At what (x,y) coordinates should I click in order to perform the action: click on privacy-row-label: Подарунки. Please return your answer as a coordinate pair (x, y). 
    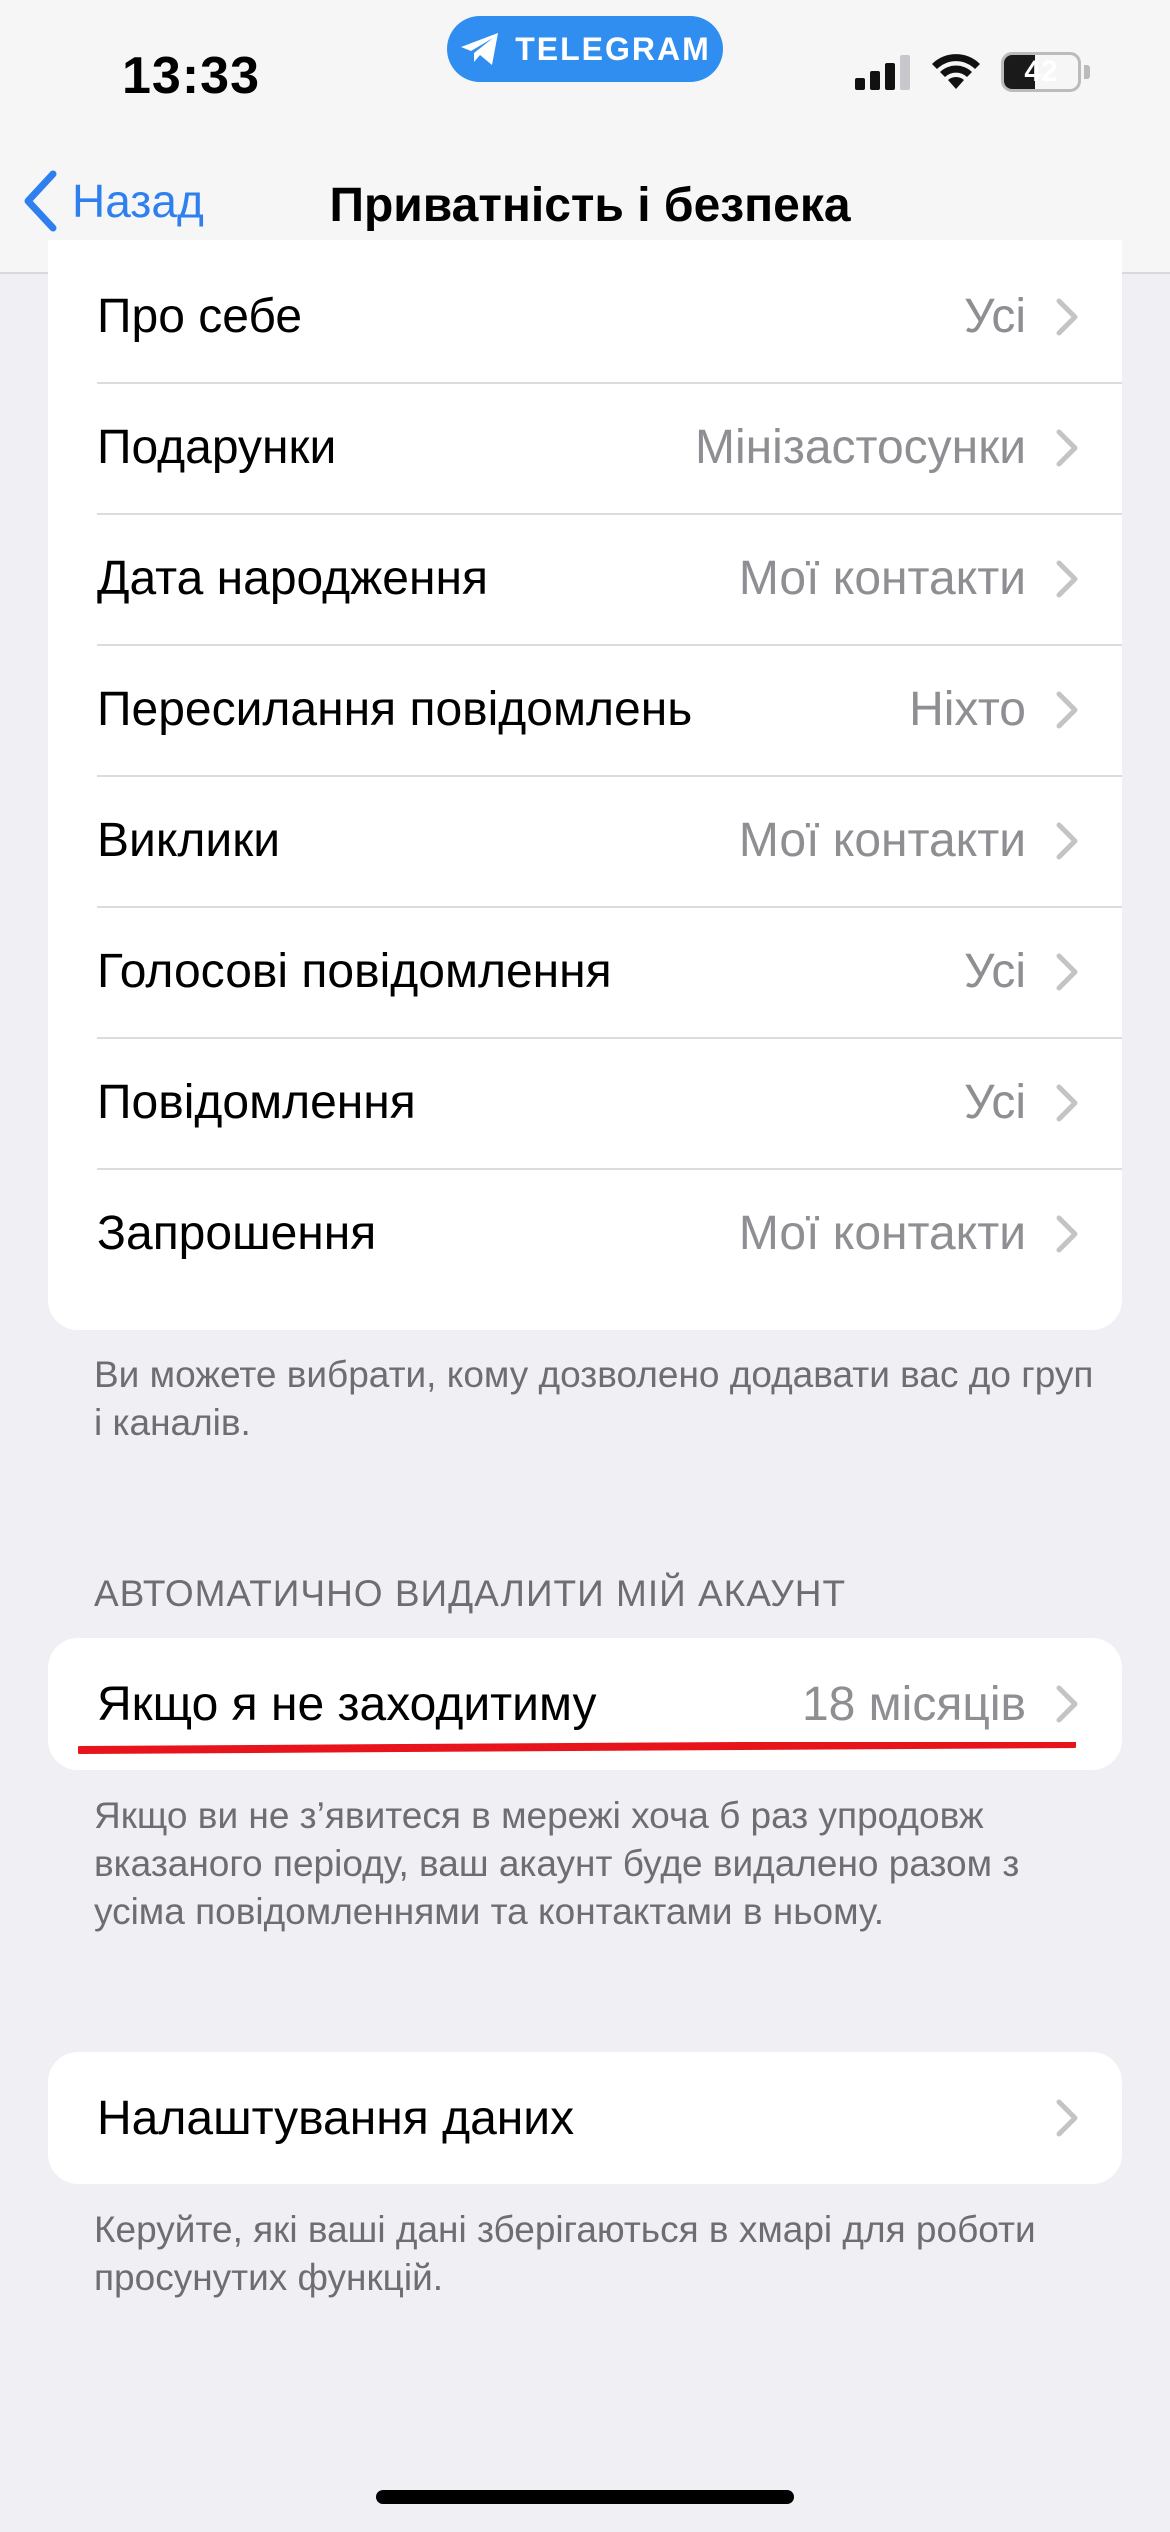
    Looking at the image, I should click on (217, 447).